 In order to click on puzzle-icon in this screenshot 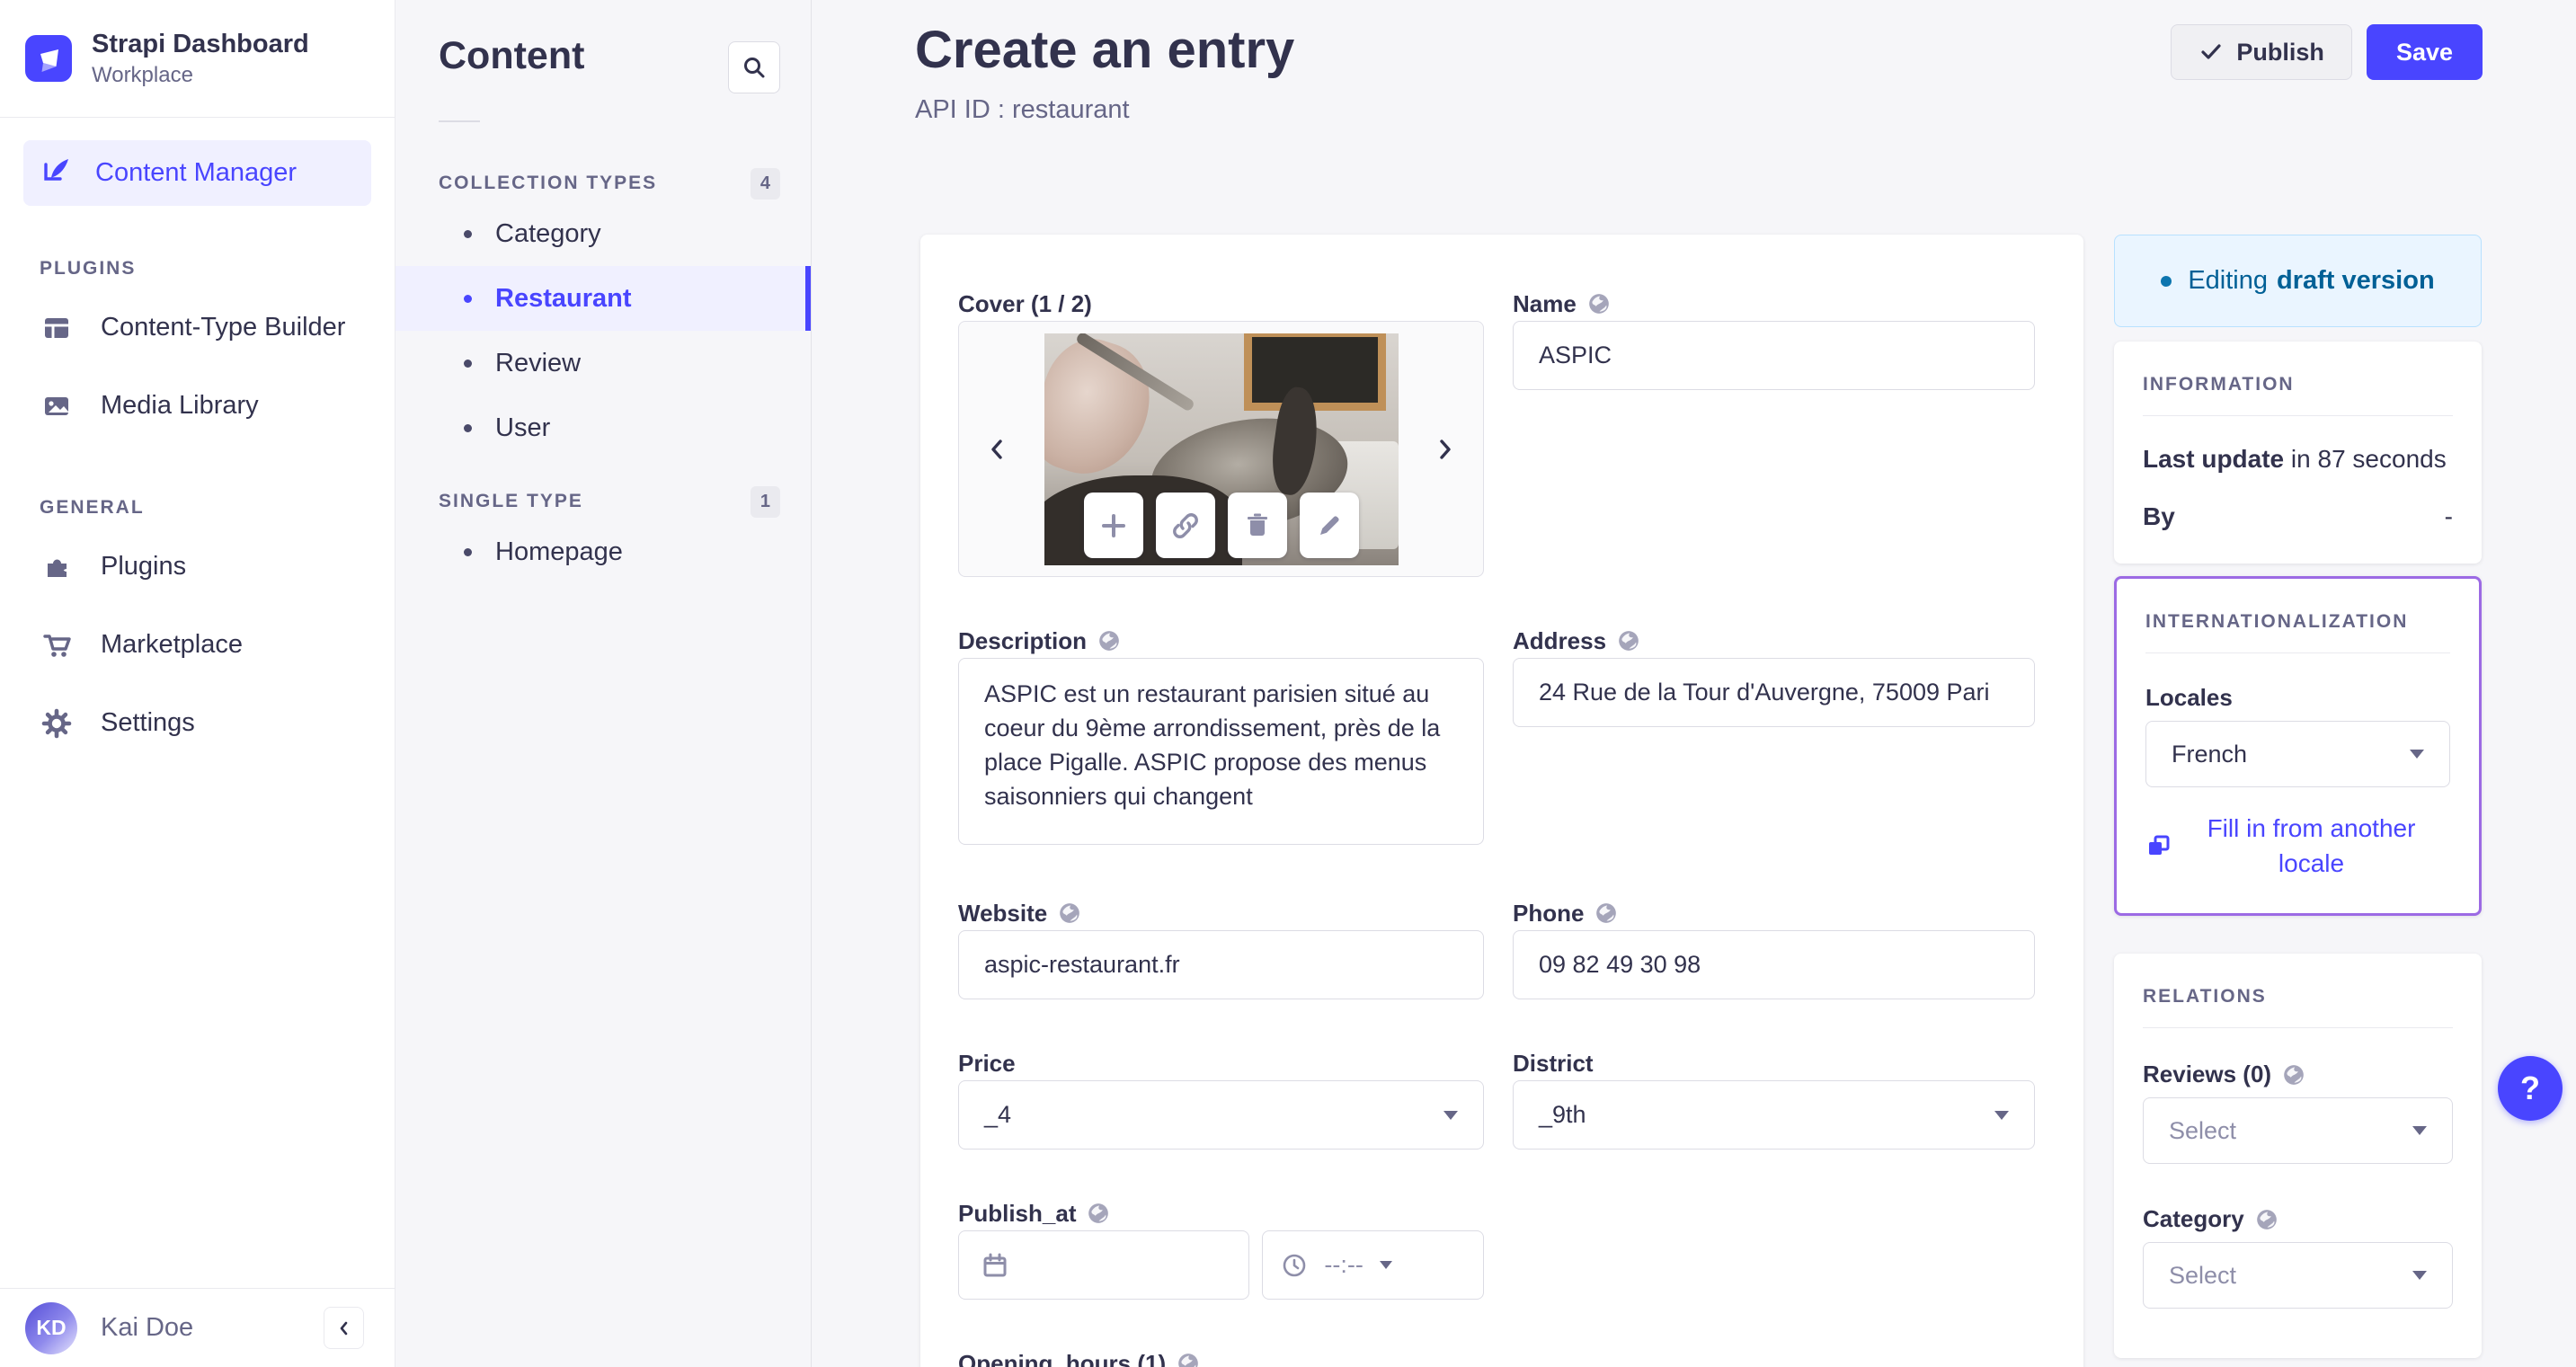, I will do `click(57, 567)`.